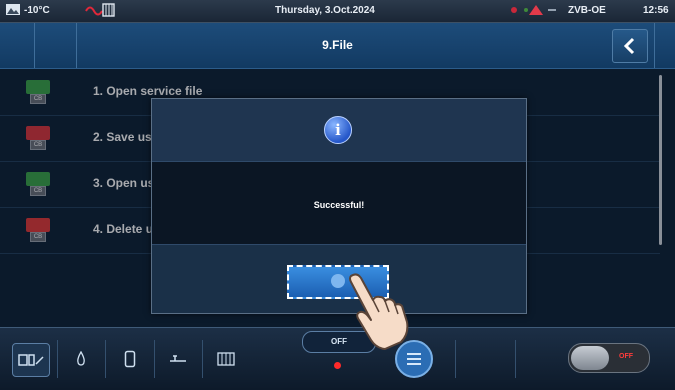 The width and height of the screenshot is (675, 390). What do you see at coordinates (100, 11) in the screenshot?
I see `heating-status-icon` at bounding box center [100, 11].